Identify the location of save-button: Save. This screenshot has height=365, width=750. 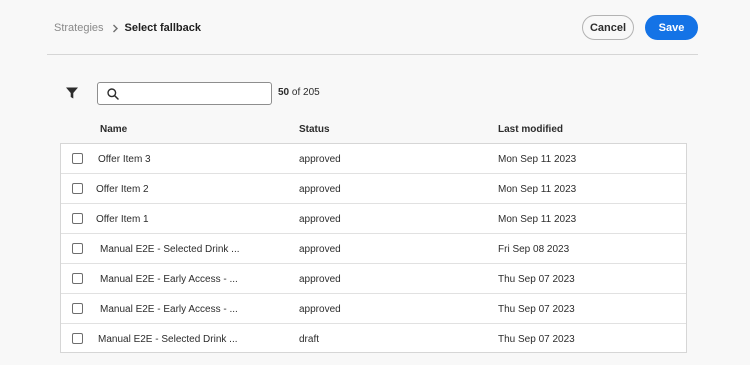
(671, 27).